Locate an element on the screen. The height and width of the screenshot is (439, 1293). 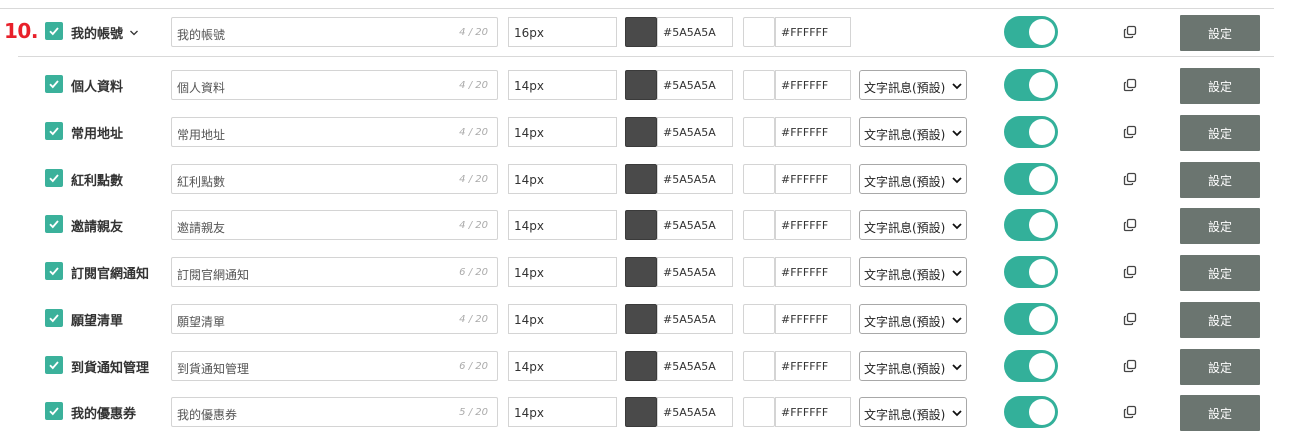
group-checkbox is located at coordinates (54, 31).